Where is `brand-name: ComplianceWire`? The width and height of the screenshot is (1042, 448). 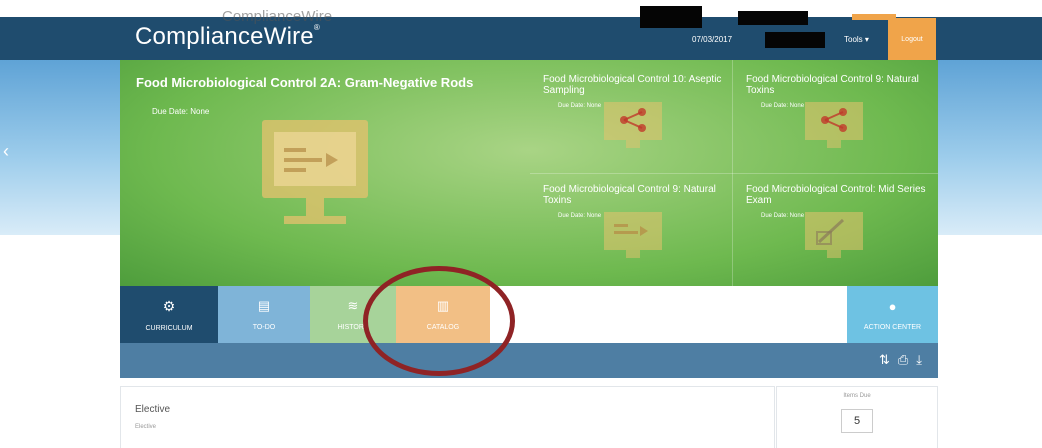 brand-name: ComplianceWire is located at coordinates (224, 36).